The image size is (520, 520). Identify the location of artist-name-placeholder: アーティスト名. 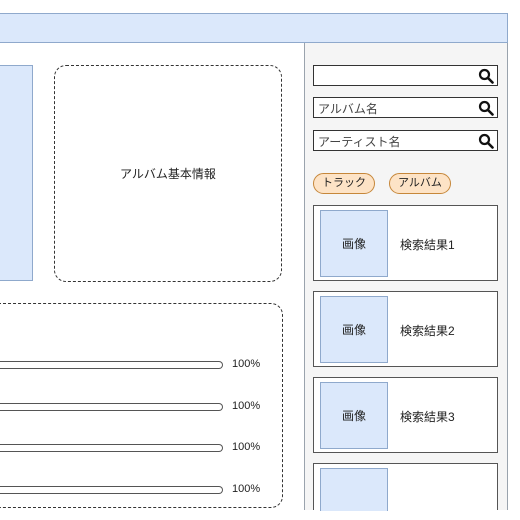
(359, 142).